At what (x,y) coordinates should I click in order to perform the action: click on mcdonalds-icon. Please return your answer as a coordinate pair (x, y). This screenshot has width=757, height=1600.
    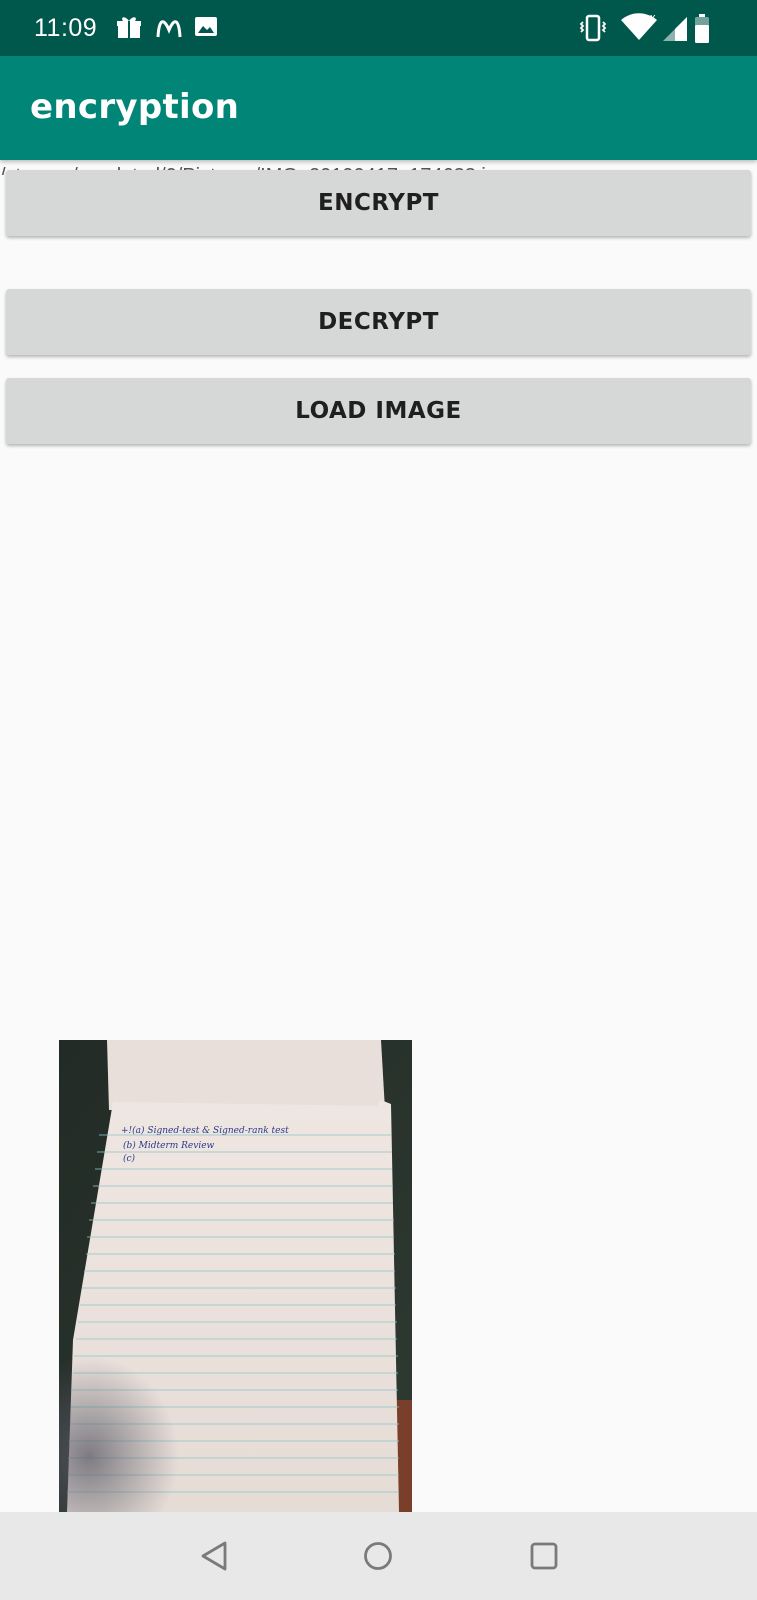
    Looking at the image, I should click on (169, 29).